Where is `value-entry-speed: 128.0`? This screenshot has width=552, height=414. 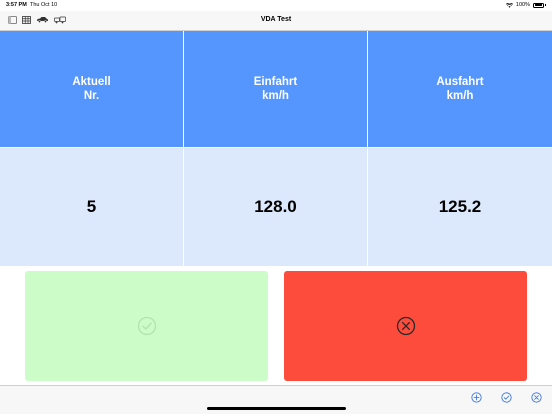 value-entry-speed: 128.0 is located at coordinates (276, 206).